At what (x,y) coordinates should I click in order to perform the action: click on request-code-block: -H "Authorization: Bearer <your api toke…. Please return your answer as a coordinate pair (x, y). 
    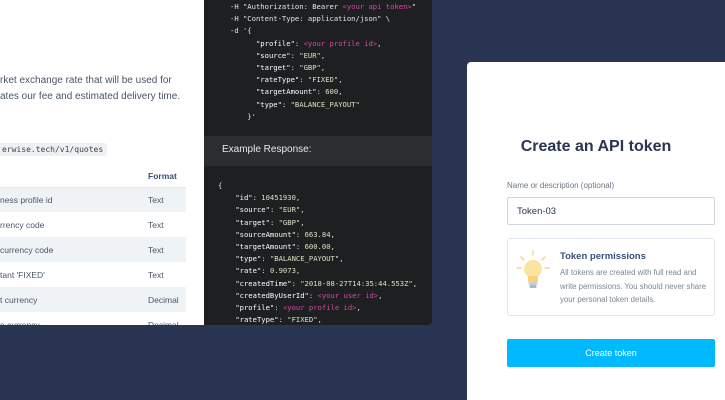
    Looking at the image, I should click on (323, 62).